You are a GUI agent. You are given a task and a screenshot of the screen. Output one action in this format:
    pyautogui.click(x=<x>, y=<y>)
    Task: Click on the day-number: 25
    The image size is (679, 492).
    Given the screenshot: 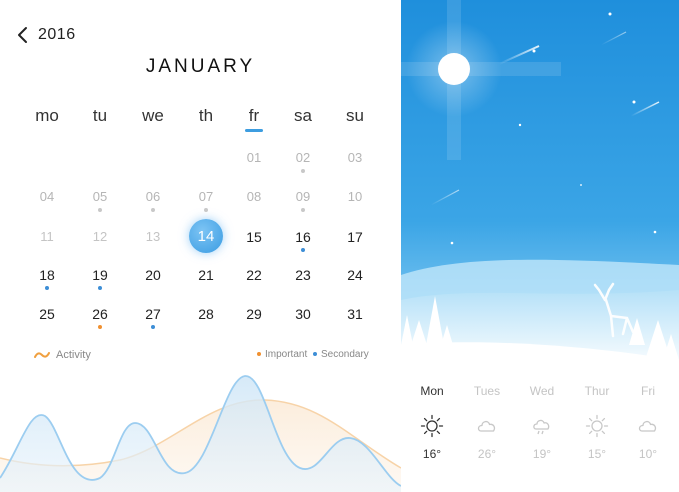 What is the action you would take?
    pyautogui.click(x=47, y=314)
    